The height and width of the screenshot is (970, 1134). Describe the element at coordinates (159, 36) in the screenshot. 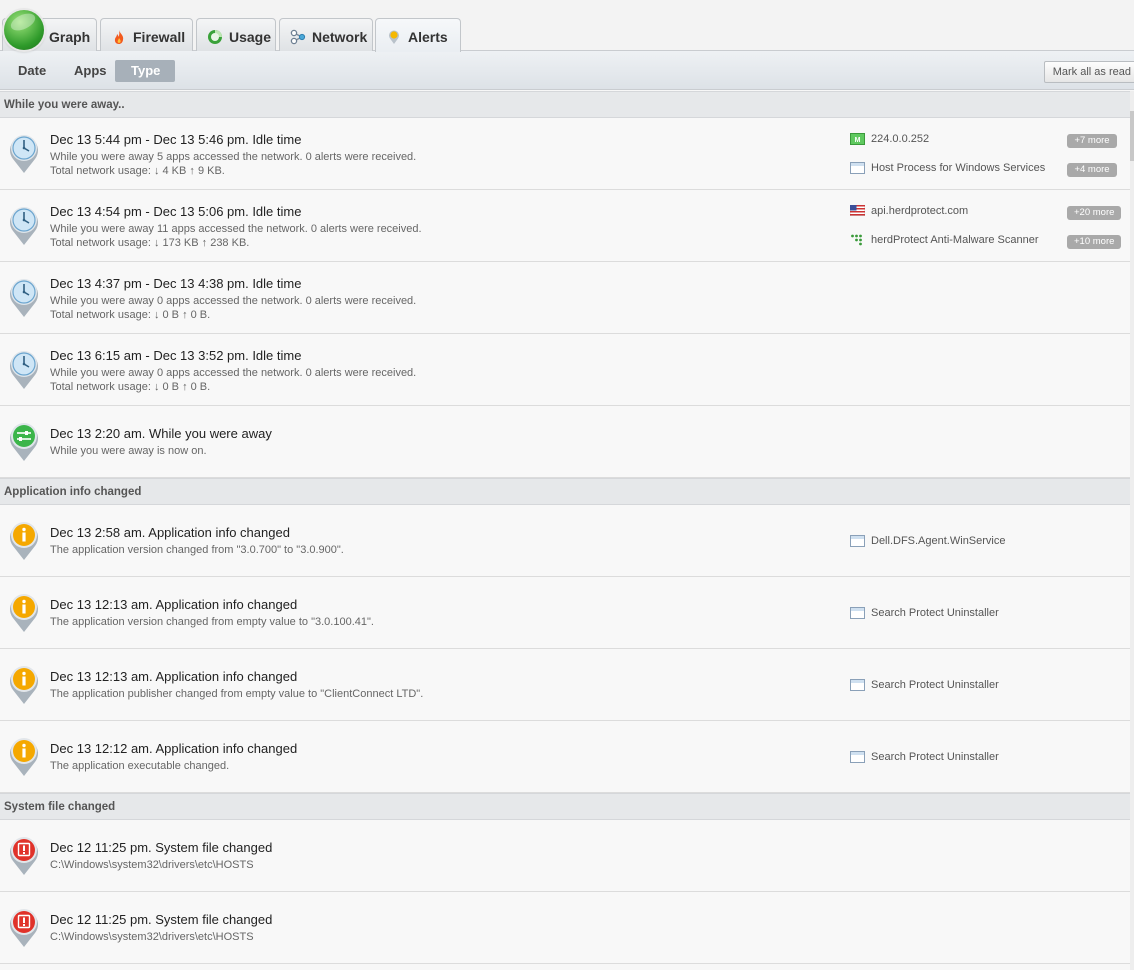

I see `tab-firewall-label: Firewall` at that location.